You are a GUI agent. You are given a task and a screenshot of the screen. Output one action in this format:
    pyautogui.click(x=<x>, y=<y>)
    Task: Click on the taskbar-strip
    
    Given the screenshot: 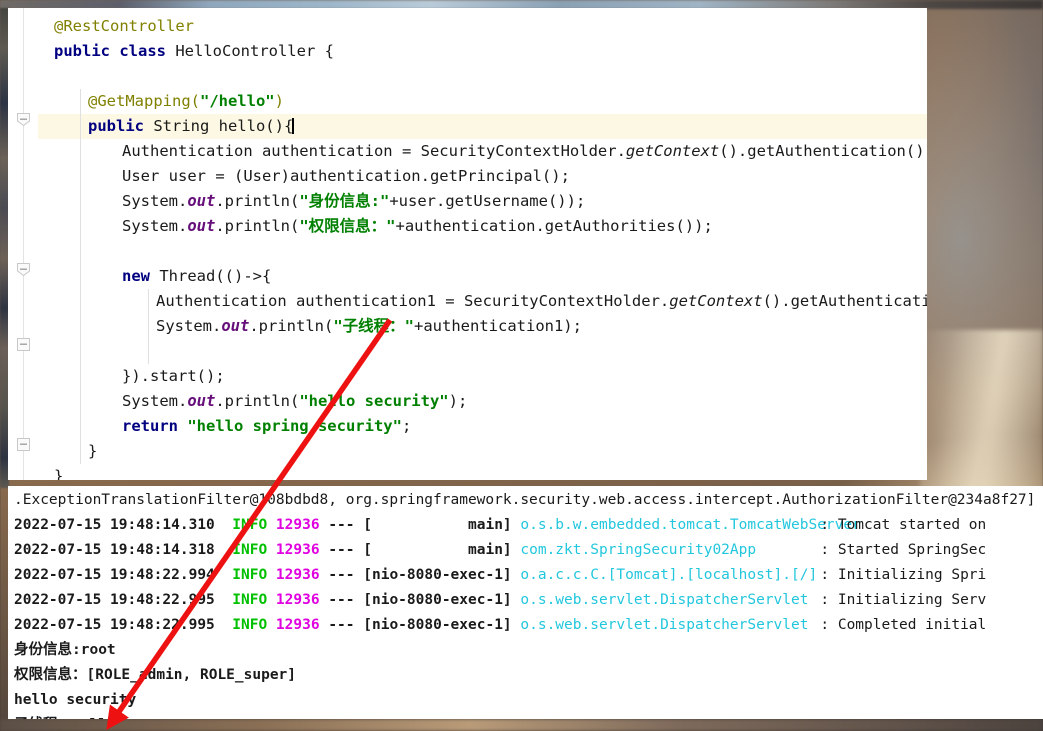 What is the action you would take?
    pyautogui.click(x=521, y=725)
    